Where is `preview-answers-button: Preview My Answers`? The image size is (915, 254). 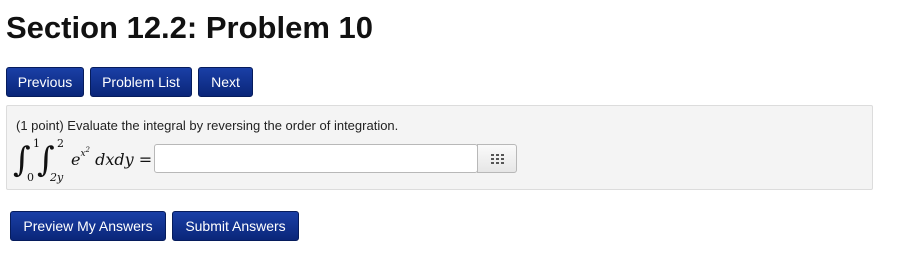 preview-answers-button: Preview My Answers is located at coordinates (88, 226).